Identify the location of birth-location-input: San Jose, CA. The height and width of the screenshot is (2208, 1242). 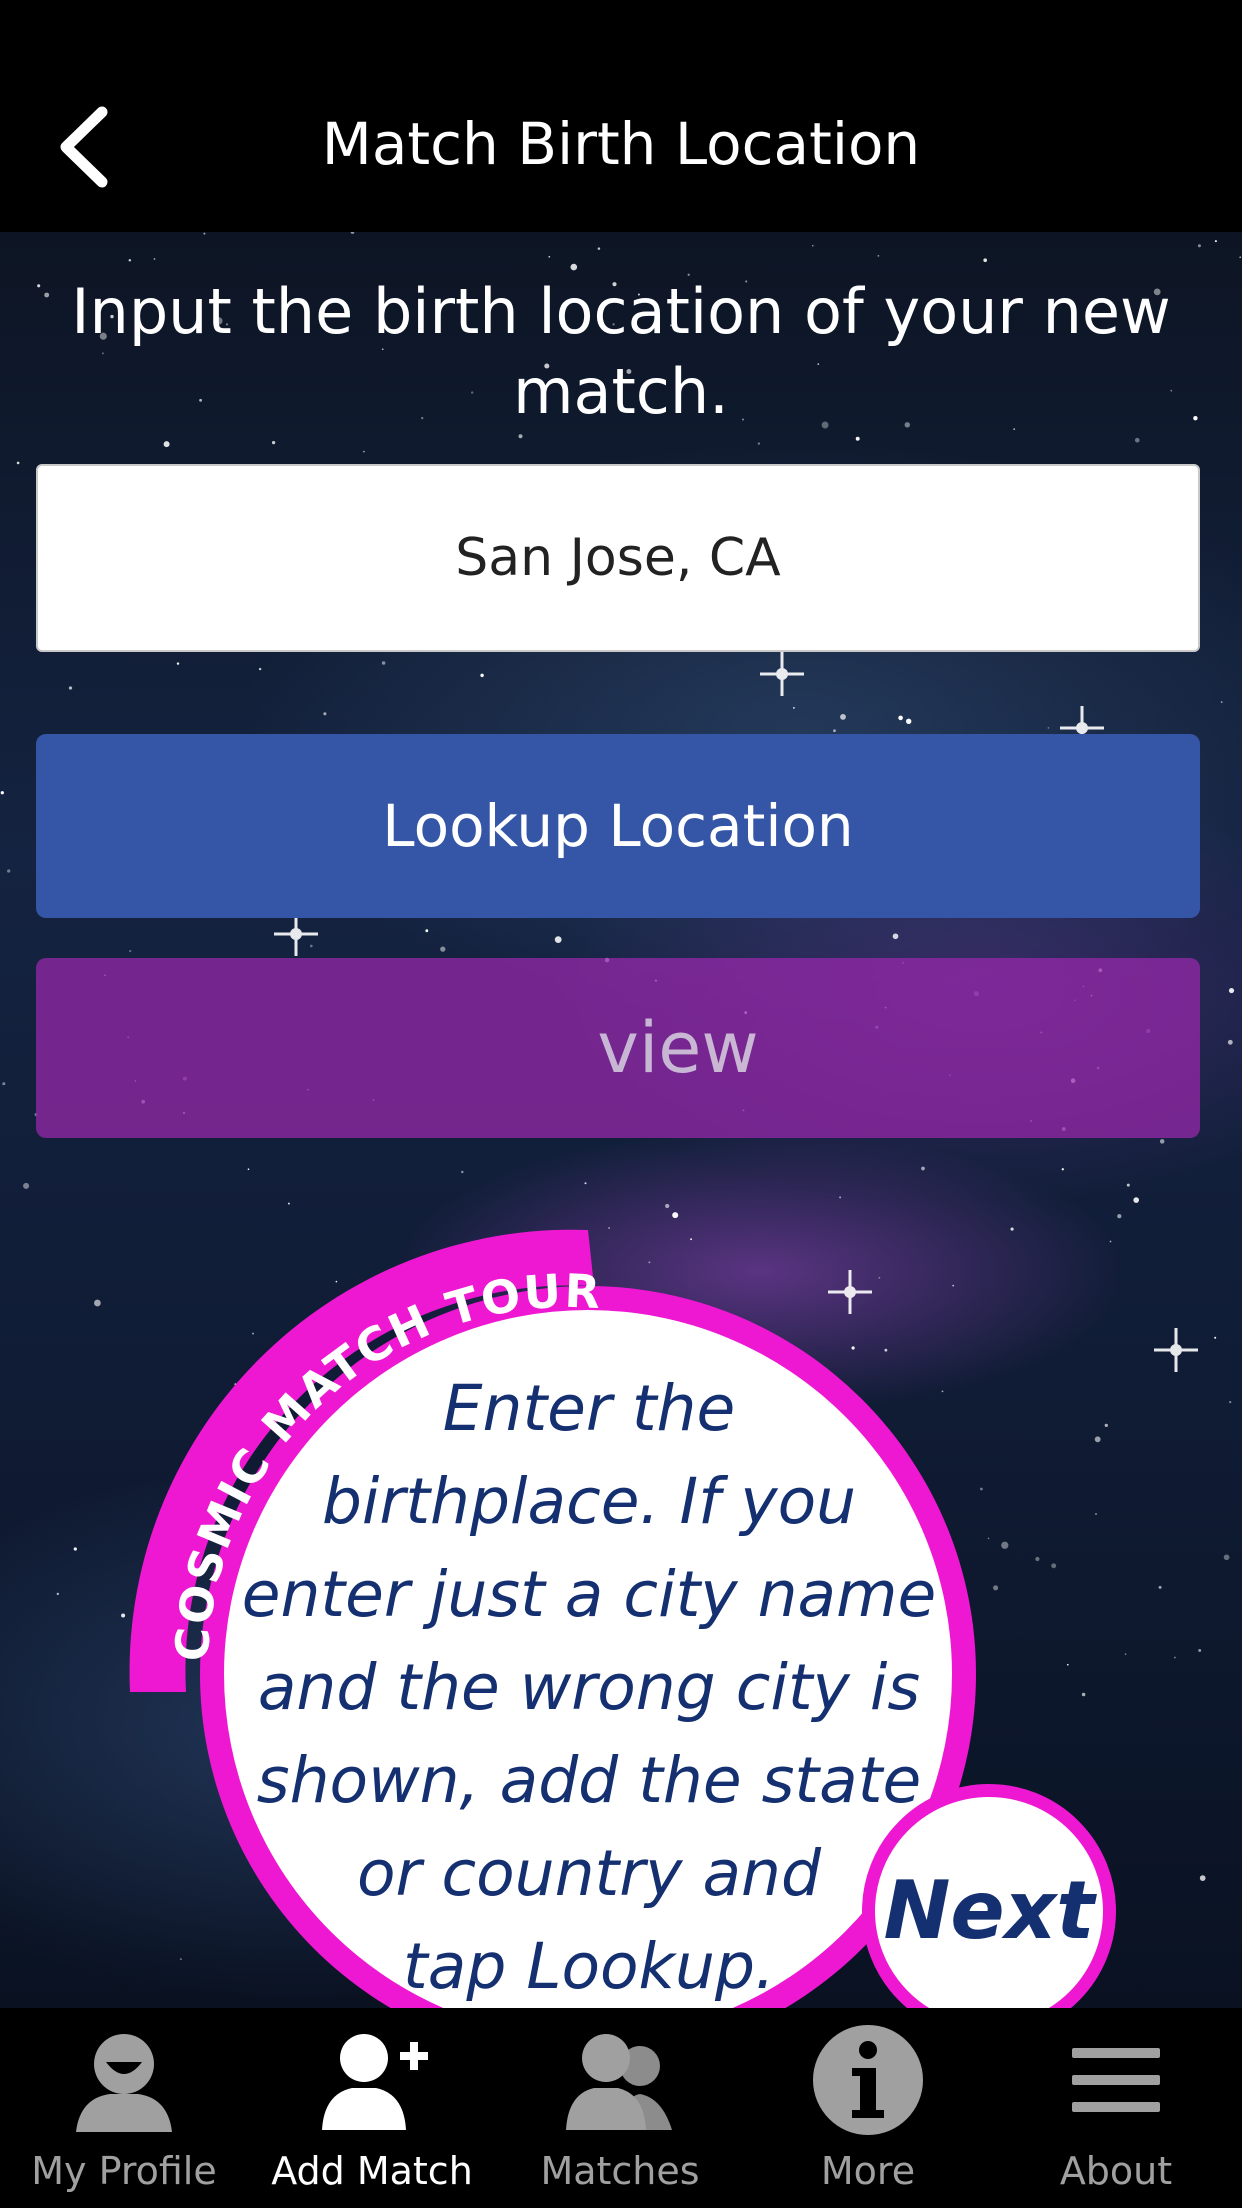
(618, 558).